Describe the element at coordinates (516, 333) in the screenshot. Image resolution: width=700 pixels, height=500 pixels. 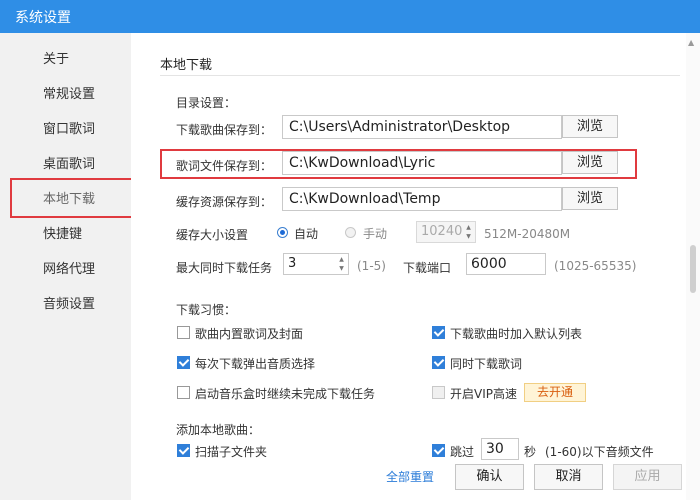
I see `add-to-default-list-label: 下载歌曲时加入默认列表` at that location.